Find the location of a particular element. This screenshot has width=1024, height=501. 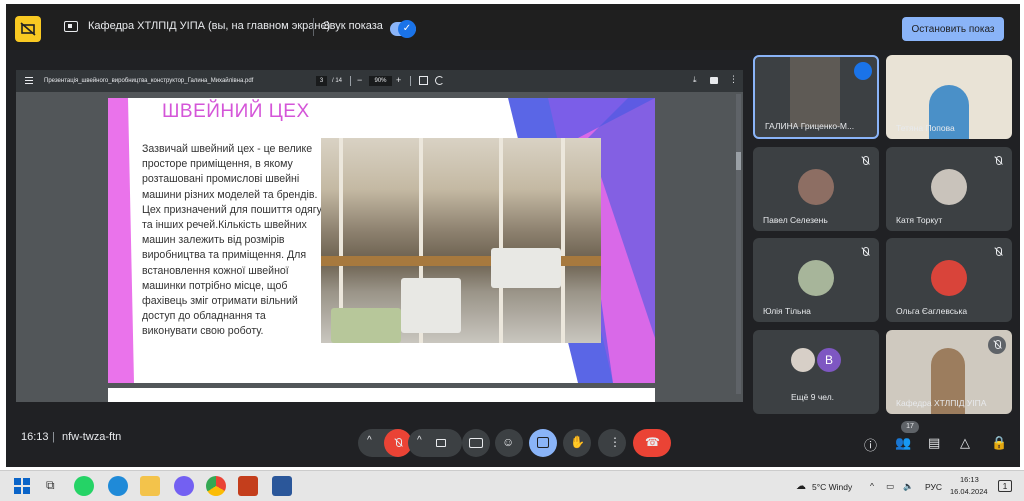

end-call-icon: ☎ is located at coordinates (652, 442).